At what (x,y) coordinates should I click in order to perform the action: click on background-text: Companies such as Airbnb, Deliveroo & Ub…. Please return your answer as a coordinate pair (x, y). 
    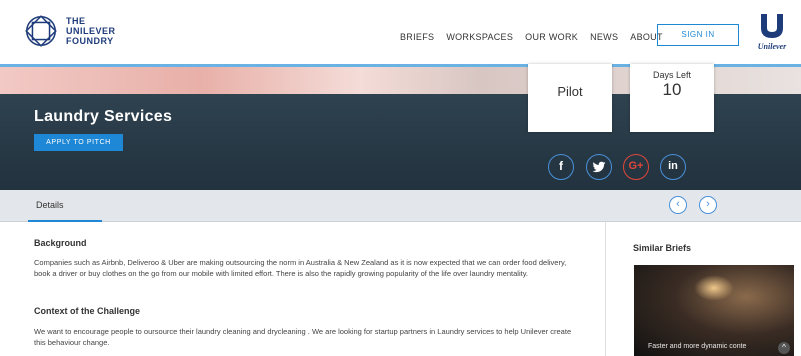
    Looking at the image, I should click on (300, 268).